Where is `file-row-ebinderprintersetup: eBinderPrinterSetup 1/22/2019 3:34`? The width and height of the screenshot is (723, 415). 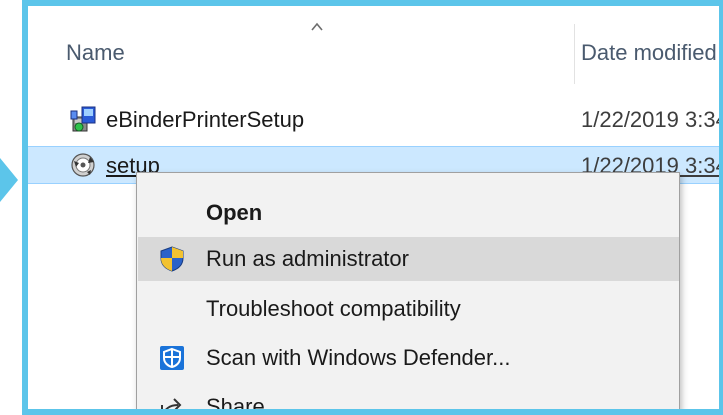
file-row-ebinderprintersetup: eBinderPrinterSetup 1/22/2019 3:34 is located at coordinates (373, 119).